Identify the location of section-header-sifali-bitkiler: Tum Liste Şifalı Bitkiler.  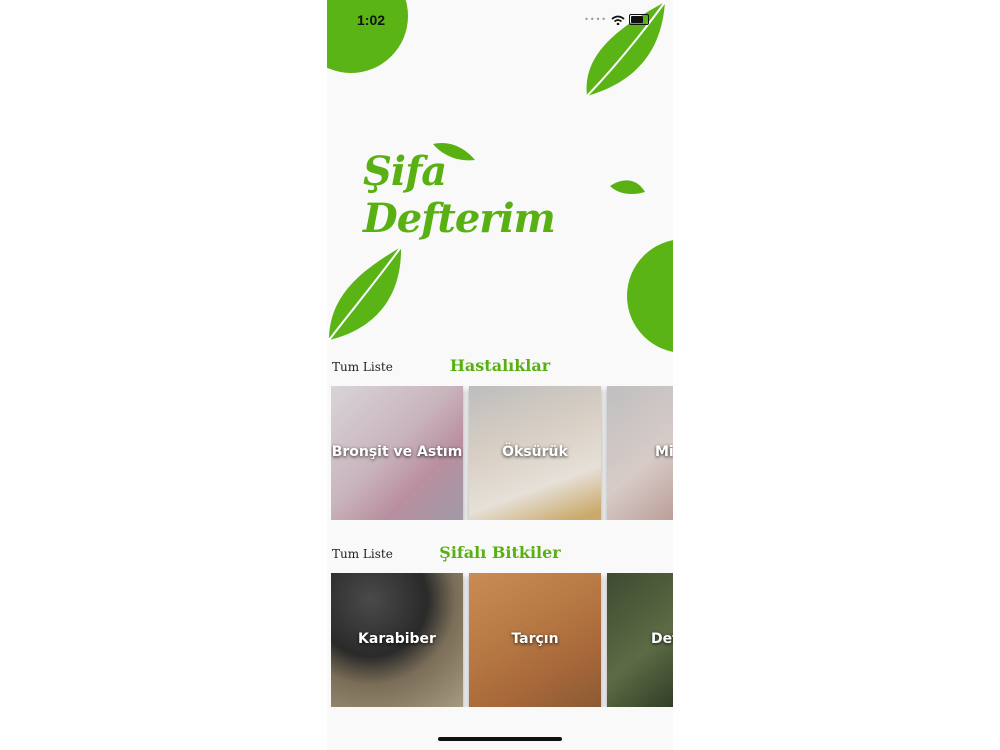
(500, 555).